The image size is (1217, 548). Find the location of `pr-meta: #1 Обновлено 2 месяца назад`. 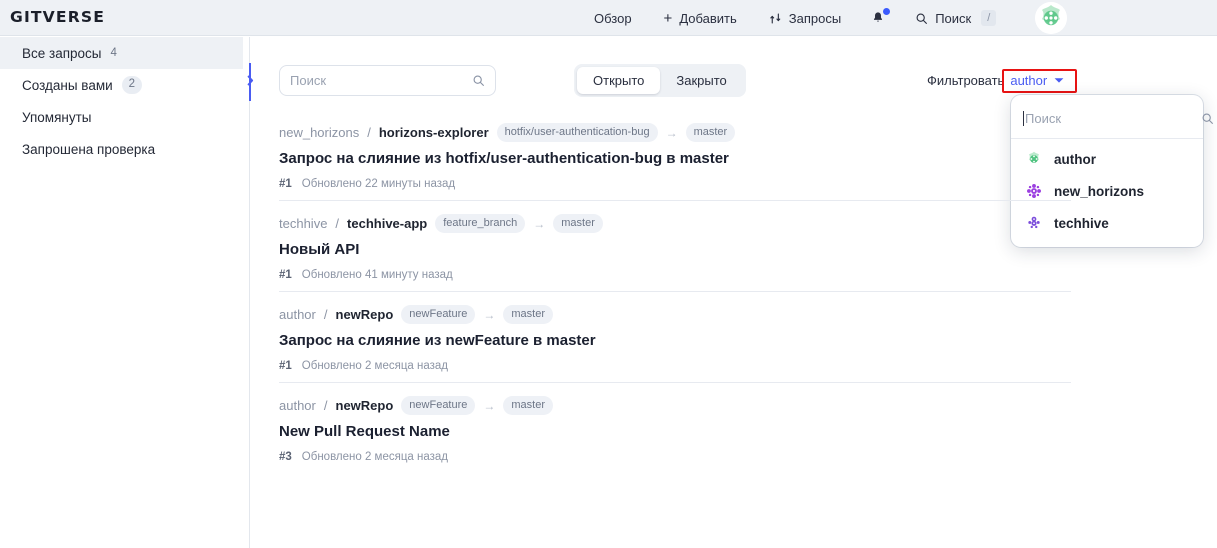

pr-meta: #1 Обновлено 2 месяца назад is located at coordinates (675, 366).